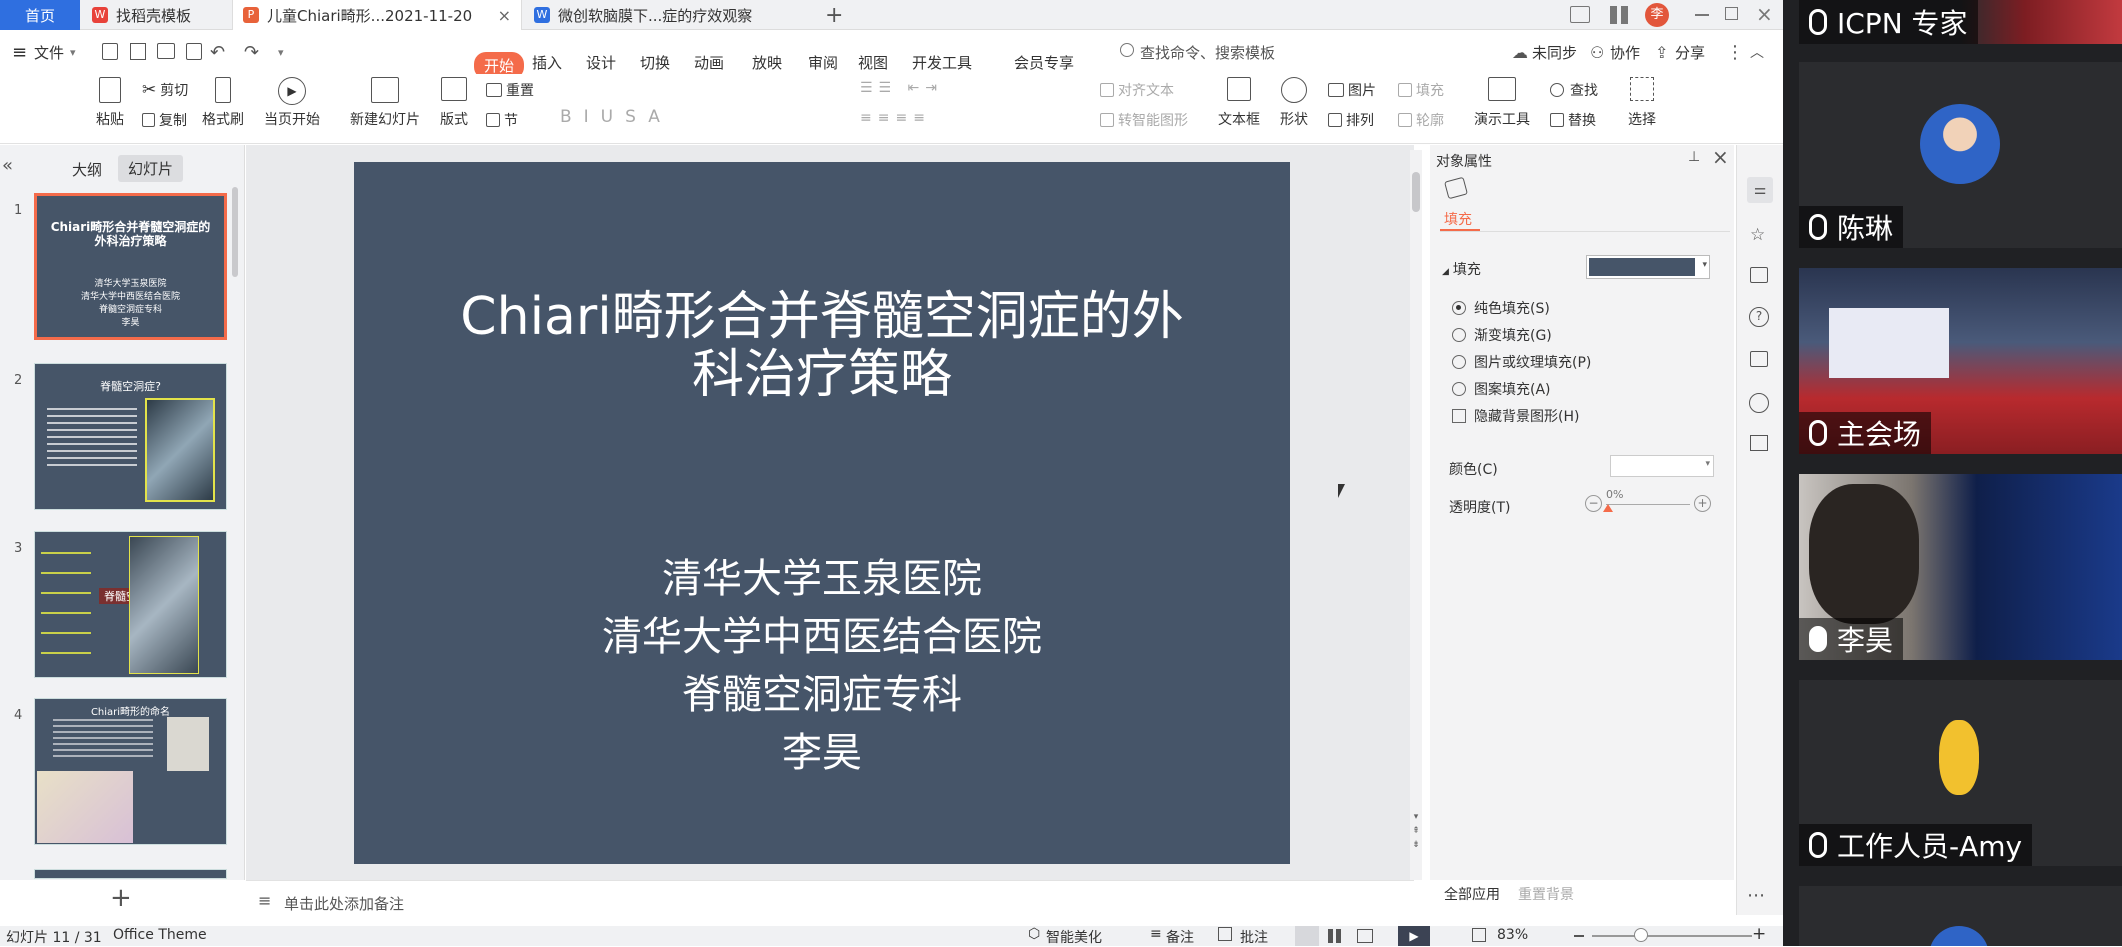 The height and width of the screenshot is (947, 2122). Describe the element at coordinates (1351, 120) in the screenshot. I see `arrange-button: 排列` at that location.